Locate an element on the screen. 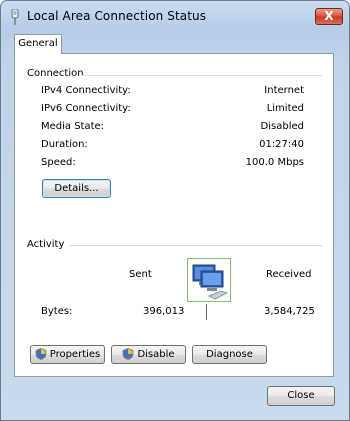 The height and width of the screenshot is (421, 350). duration-value: 01:27:40 is located at coordinates (281, 144).